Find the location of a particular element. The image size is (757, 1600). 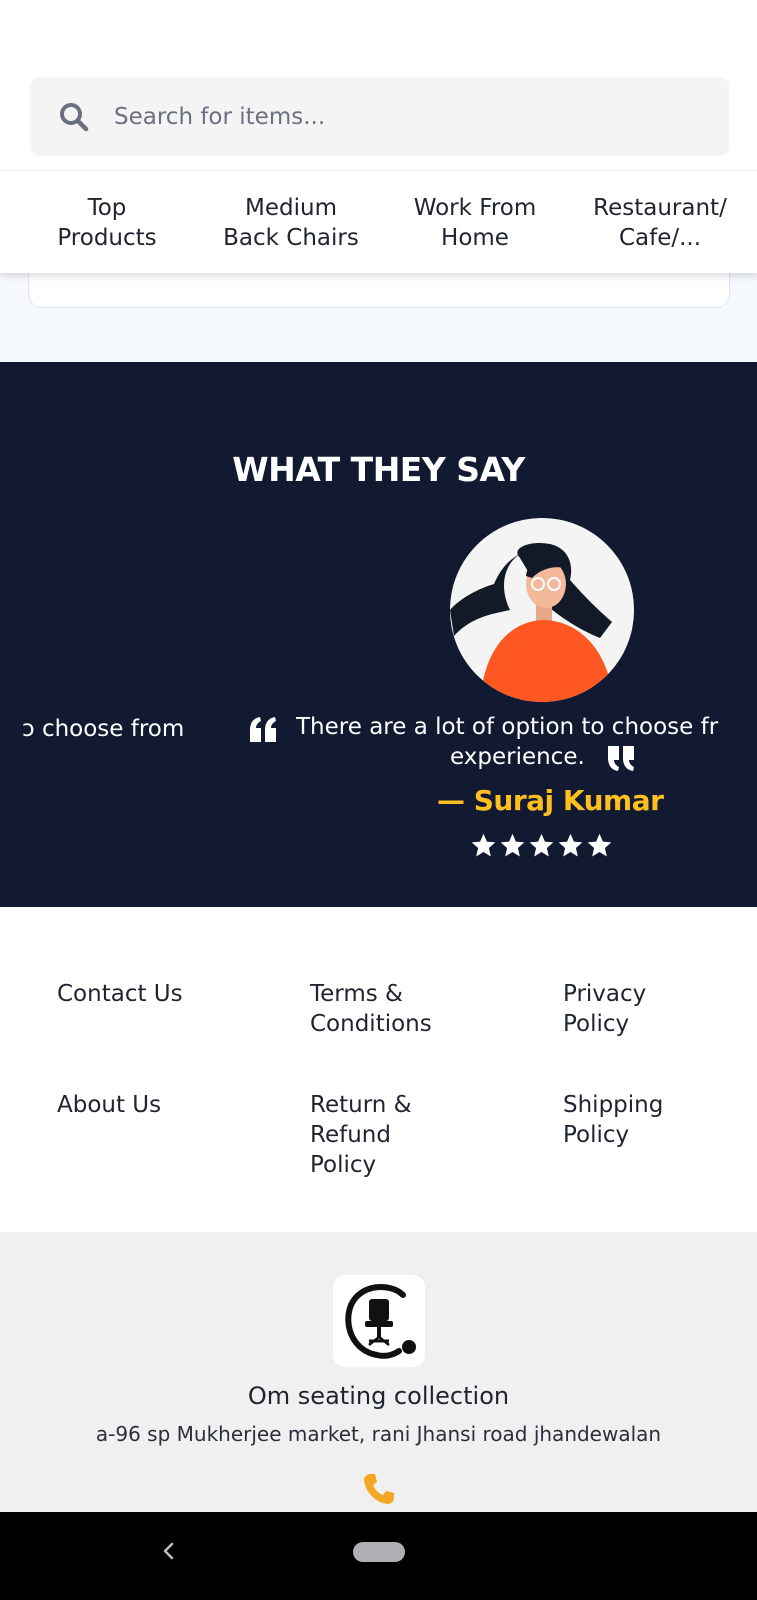

quote-open-icon is located at coordinates (263, 729).